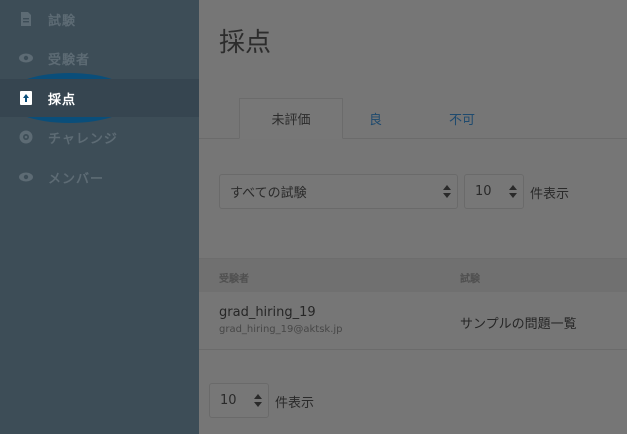 This screenshot has width=627, height=434. I want to click on tab-good: 良, so click(375, 118).